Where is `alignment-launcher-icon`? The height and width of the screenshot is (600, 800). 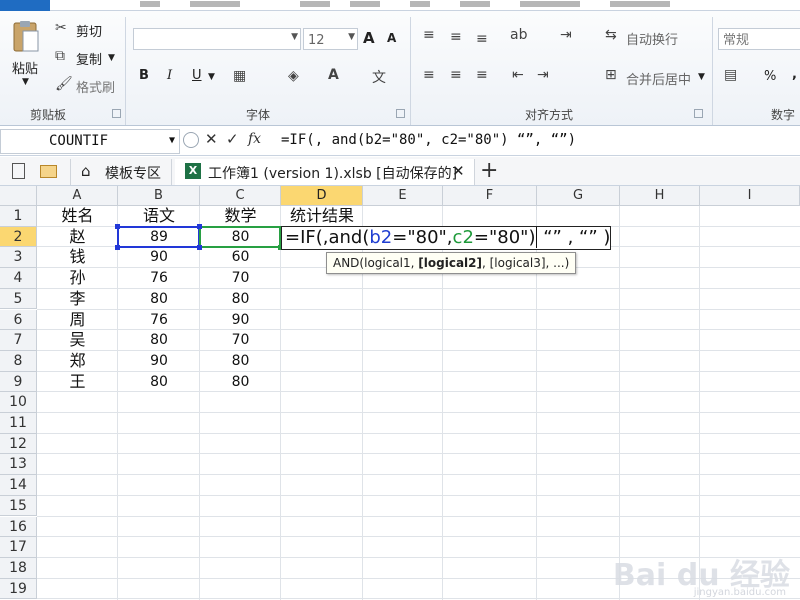
alignment-launcher-icon is located at coordinates (698, 113).